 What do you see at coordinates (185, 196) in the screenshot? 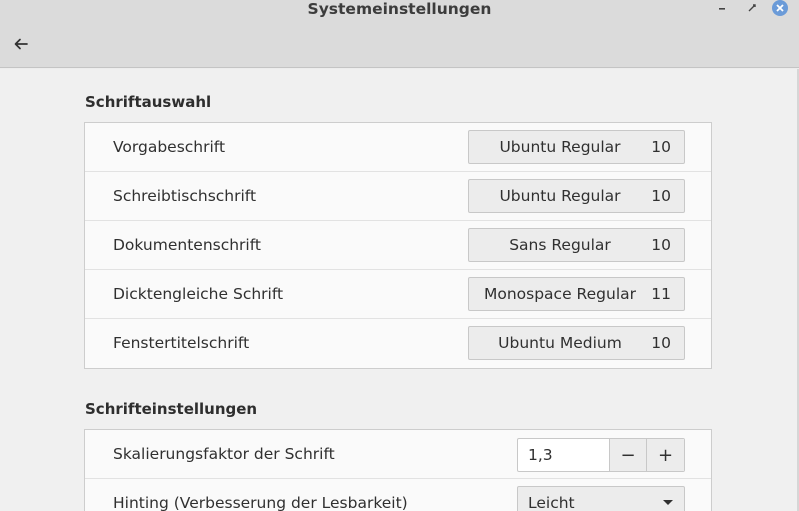
I see `row-label: Schreibtischschrift` at bounding box center [185, 196].